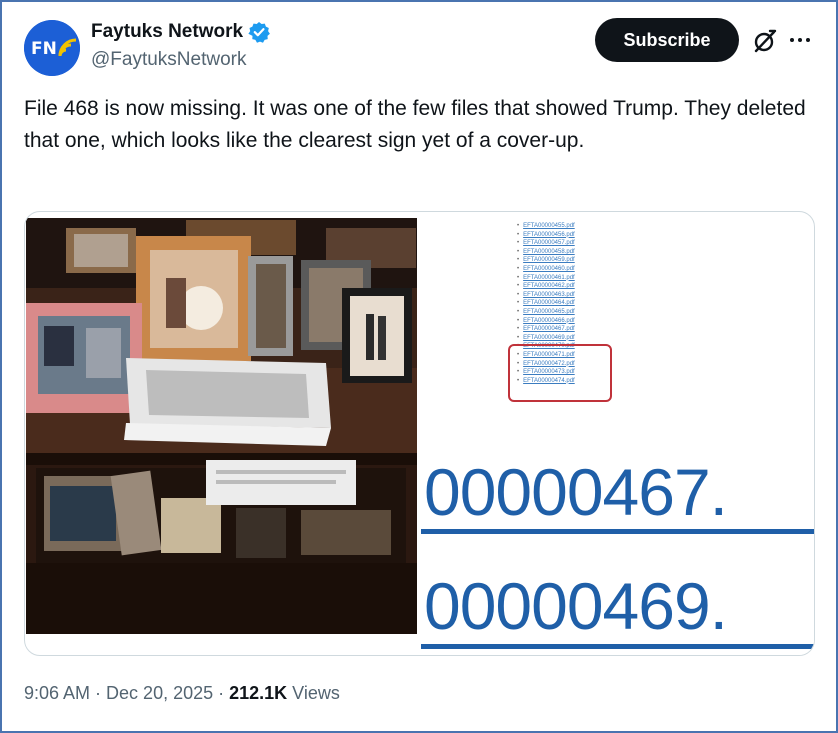 Image resolution: width=838 pixels, height=733 pixels. What do you see at coordinates (577, 303) in the screenshot?
I see `file-link: EFTA00000464.pdf` at bounding box center [577, 303].